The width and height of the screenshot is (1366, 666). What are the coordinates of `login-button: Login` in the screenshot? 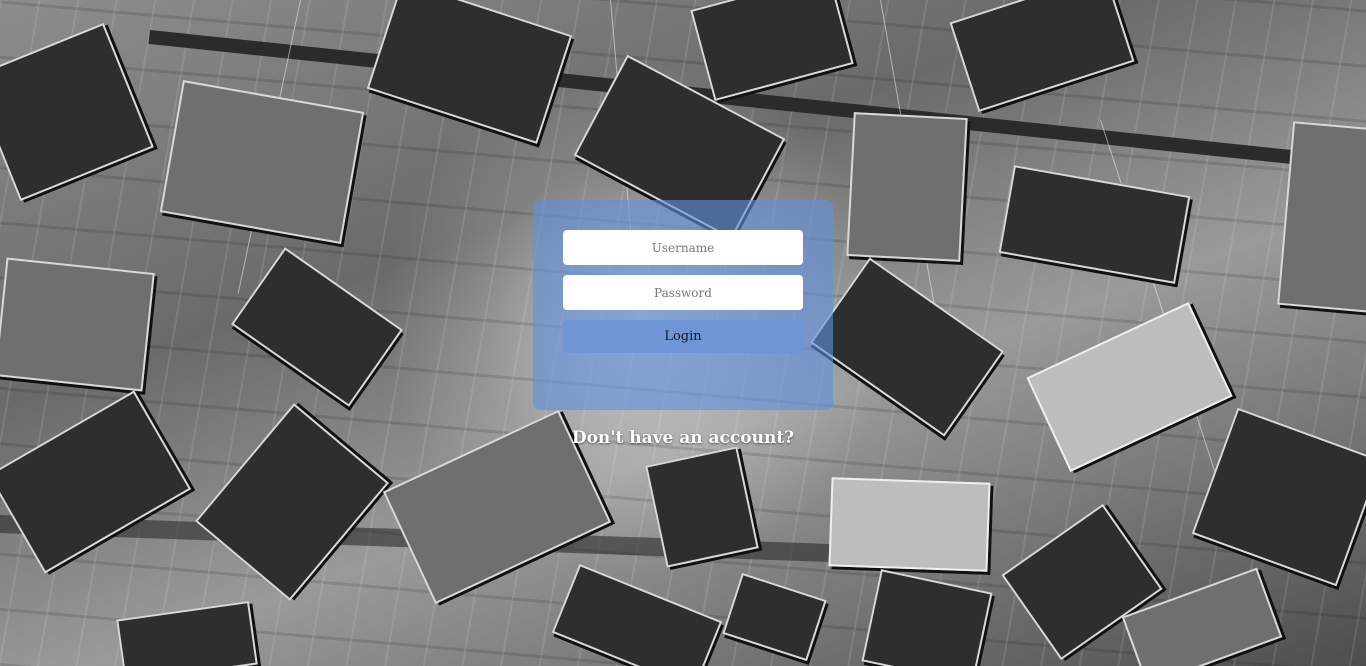 It's located at (683, 336).